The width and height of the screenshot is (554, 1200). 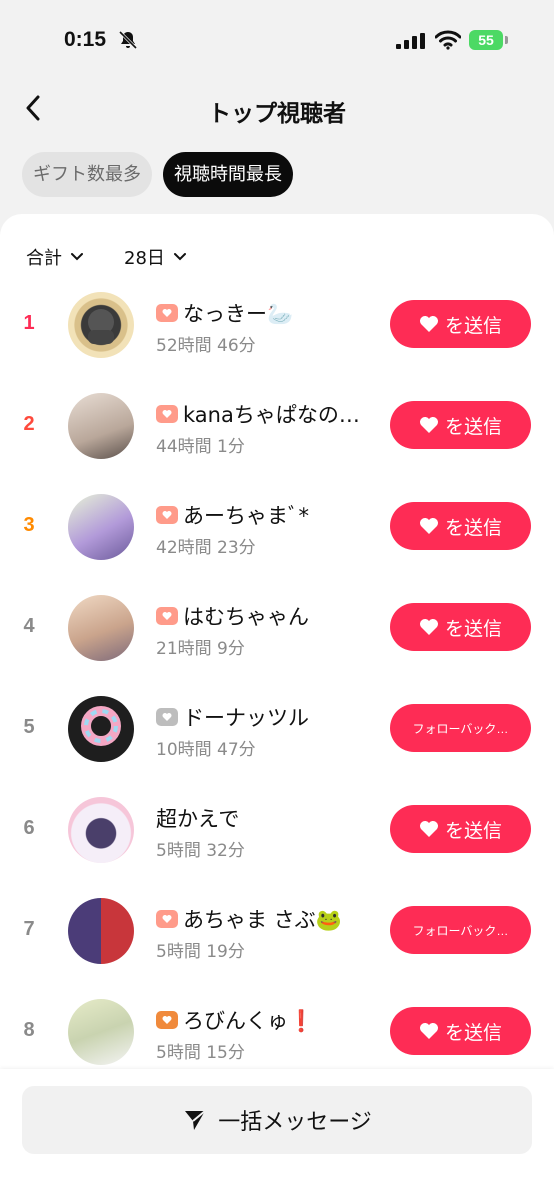 I want to click on bottom-action-area: 一括メッセージ, so click(x=277, y=1134).